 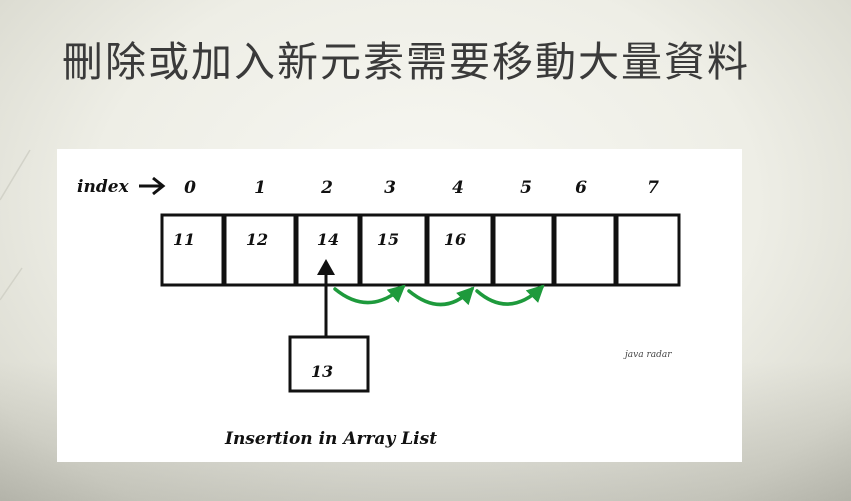 I want to click on index-number: 4, so click(x=458, y=188).